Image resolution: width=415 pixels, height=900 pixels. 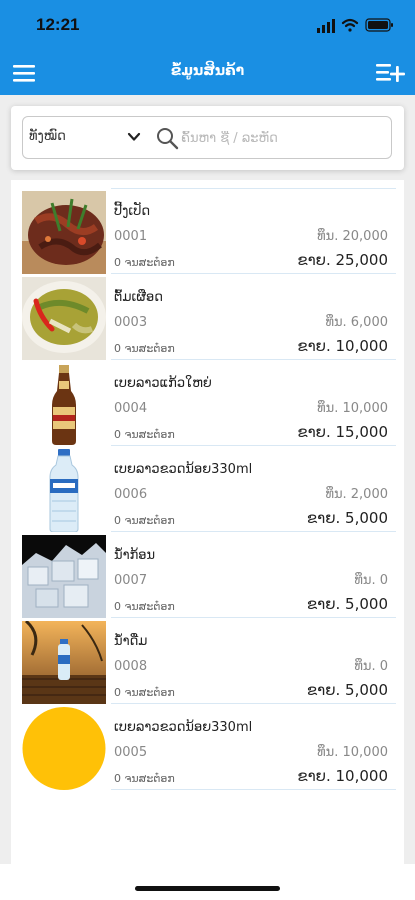 What do you see at coordinates (138, 297) in the screenshot?
I see `product-name: ຕົ້ມເຜືອດ` at bounding box center [138, 297].